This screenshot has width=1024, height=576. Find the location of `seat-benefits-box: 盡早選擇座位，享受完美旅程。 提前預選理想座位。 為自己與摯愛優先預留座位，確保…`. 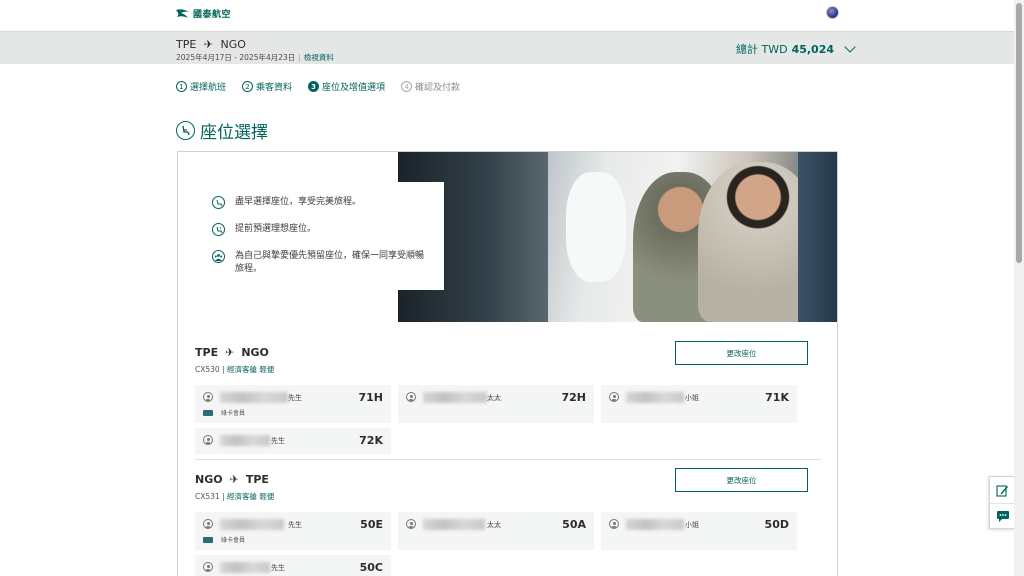

seat-benefits-box: 盡早選擇座位，享受完美旅程。 提前預選理想座位。 為自己與摯愛優先預留座位，確保… is located at coordinates (321, 236).